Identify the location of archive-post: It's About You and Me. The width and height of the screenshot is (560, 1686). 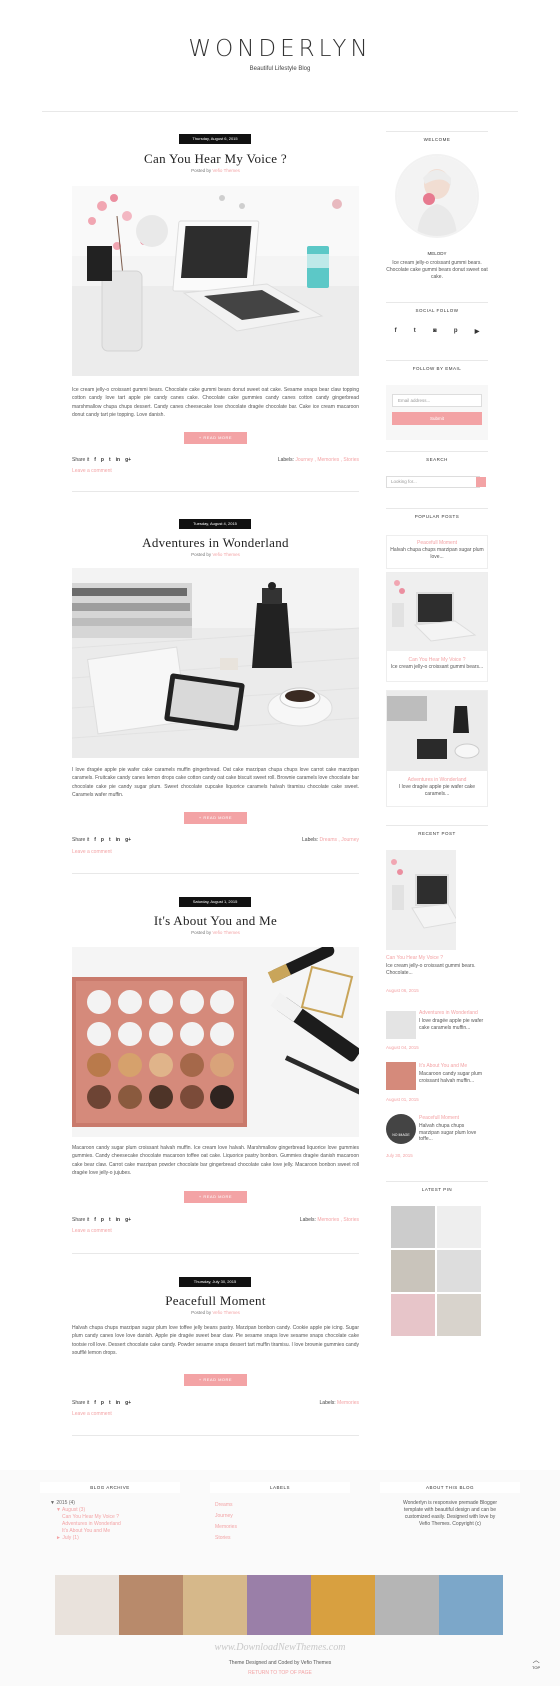
(86, 1531).